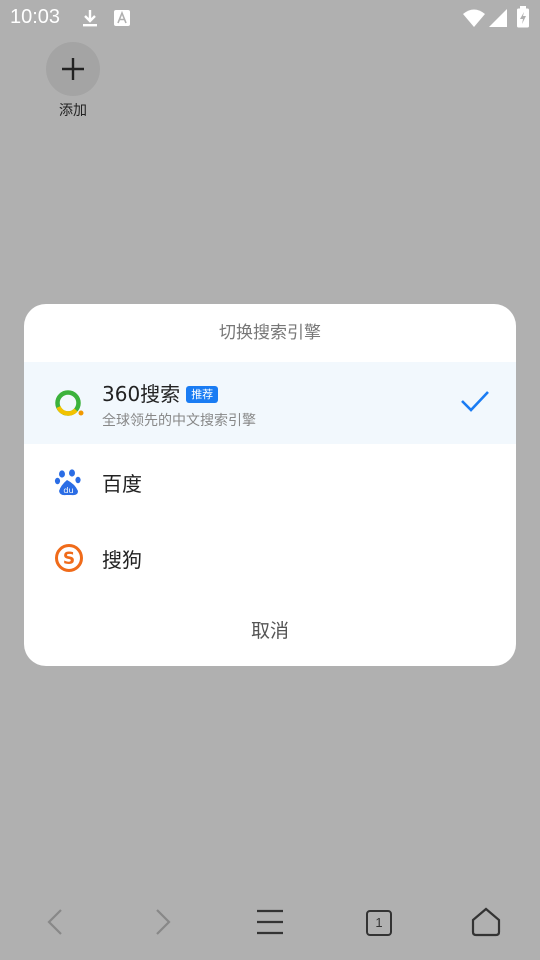 This screenshot has width=540, height=960. I want to click on bottom-nav: 1, so click(270, 923).